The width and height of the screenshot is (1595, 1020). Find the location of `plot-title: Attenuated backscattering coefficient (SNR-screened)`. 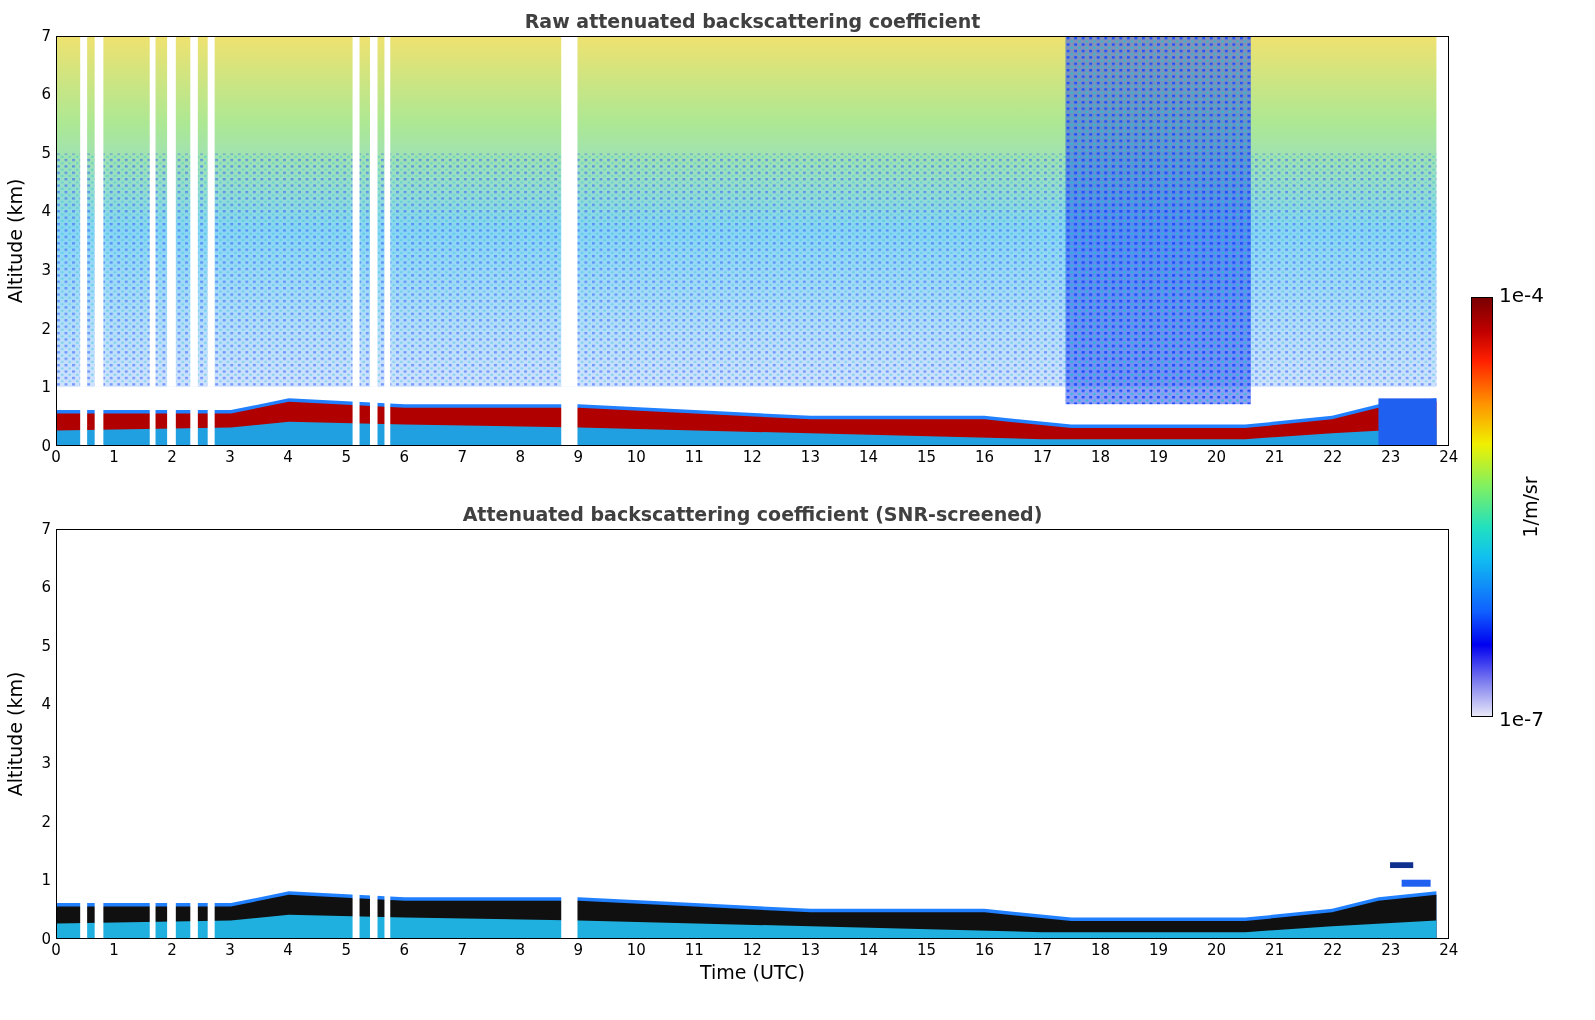

plot-title: Attenuated backscattering coefficient (SNR-screened) is located at coordinates (752, 514).